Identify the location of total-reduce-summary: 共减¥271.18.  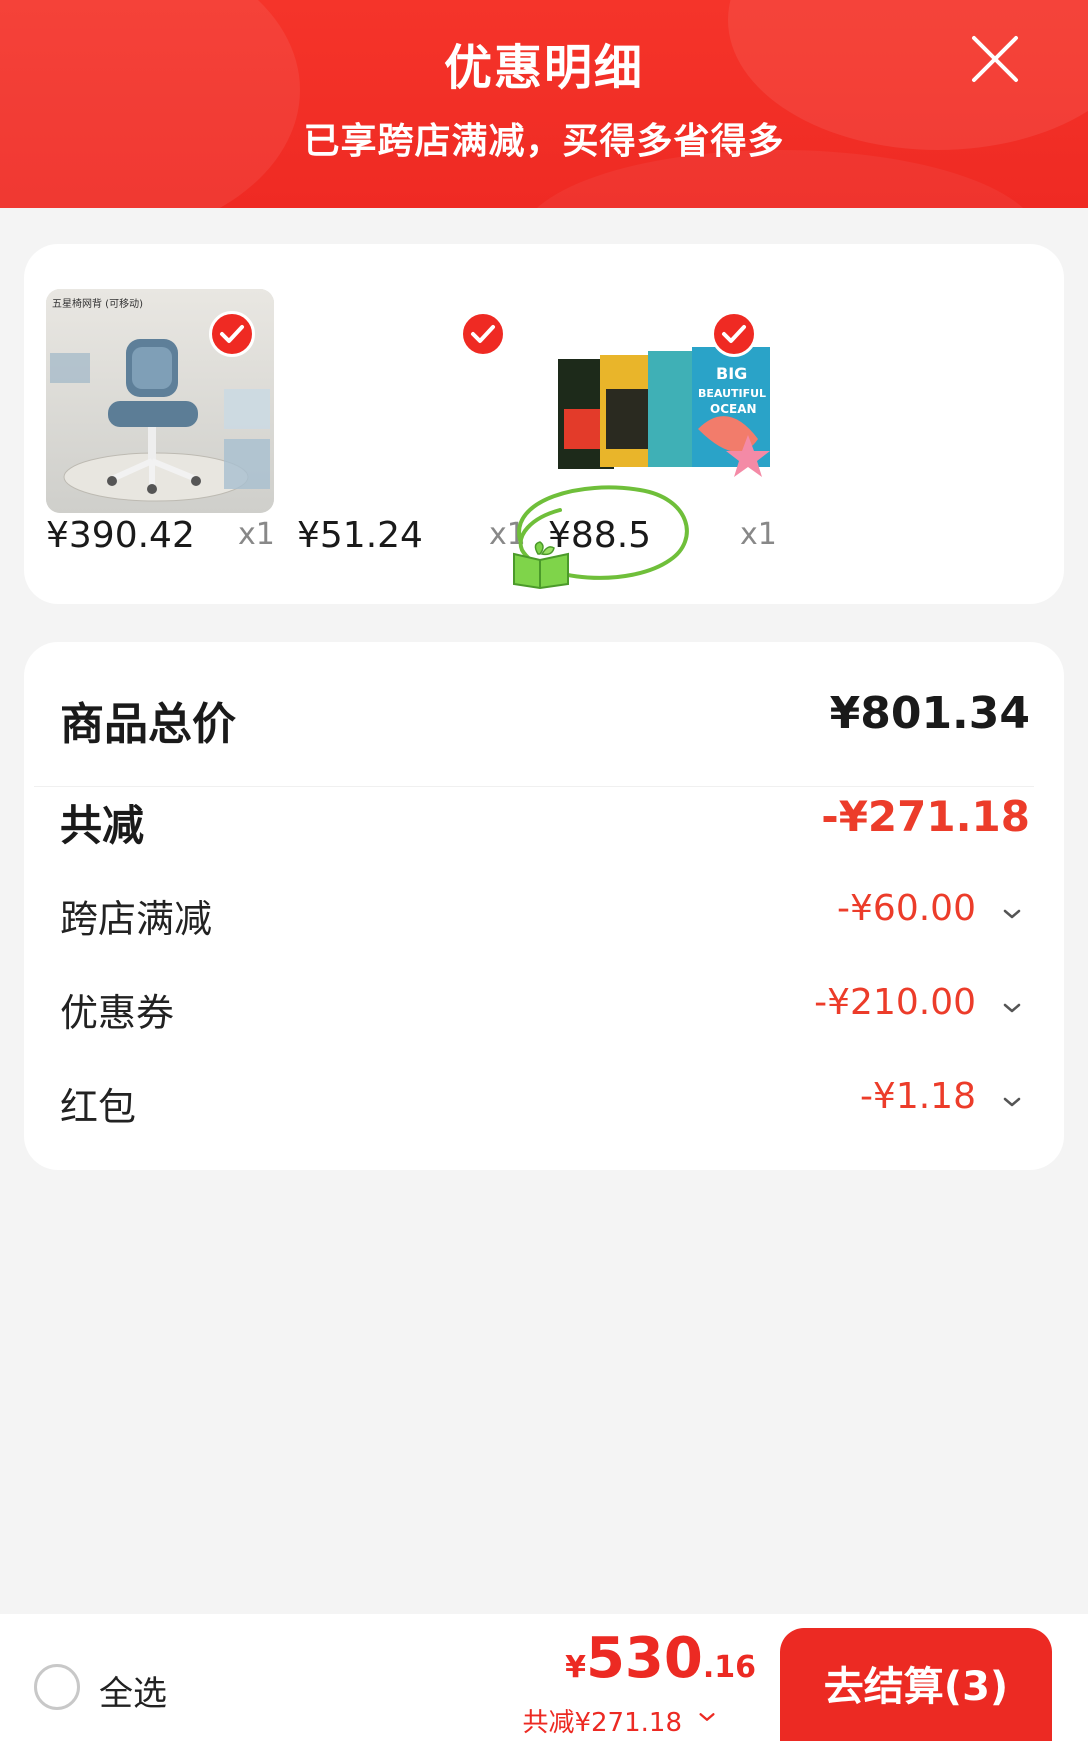
(602, 1720).